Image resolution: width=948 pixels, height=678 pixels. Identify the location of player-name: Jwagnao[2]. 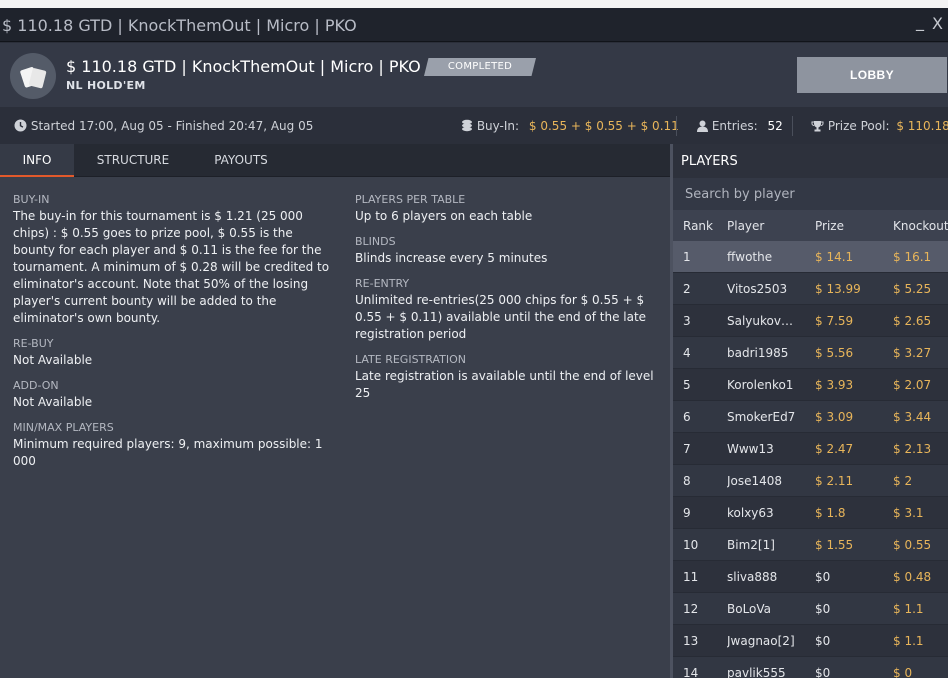
(761, 641).